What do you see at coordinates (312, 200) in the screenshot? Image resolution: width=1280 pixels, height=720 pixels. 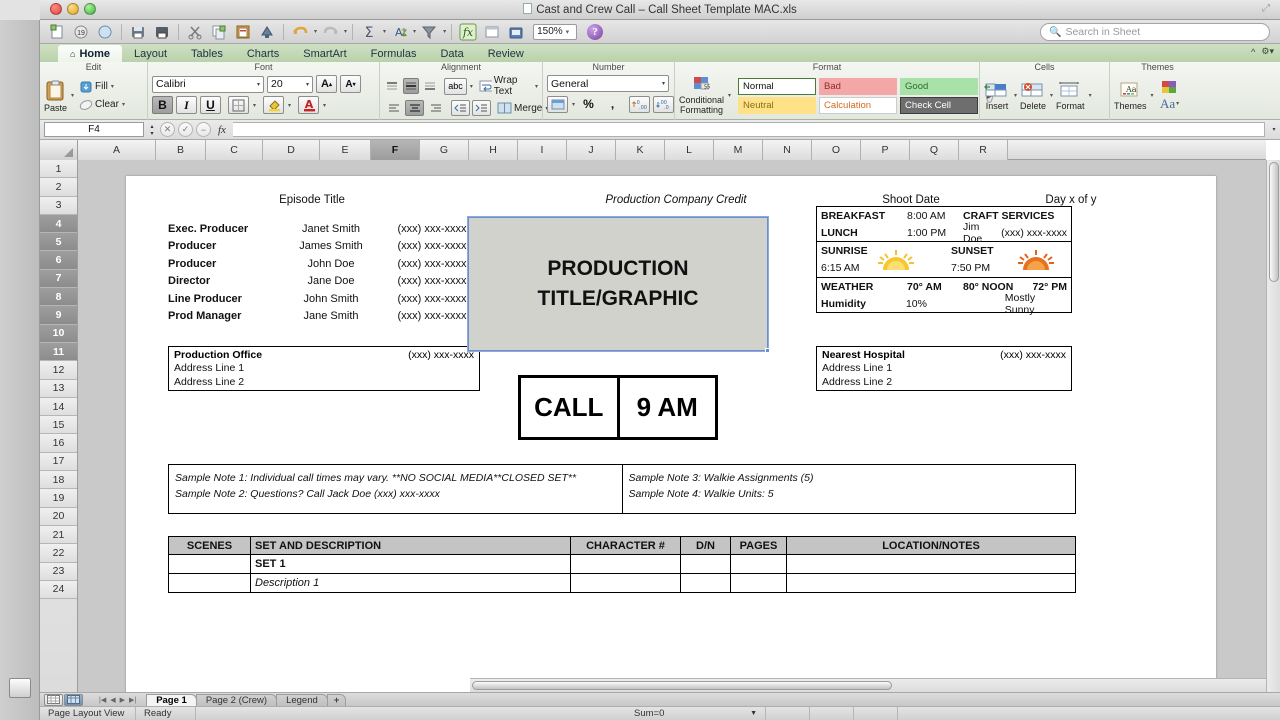 I see `episode-title-cell: Episode Title` at bounding box center [312, 200].